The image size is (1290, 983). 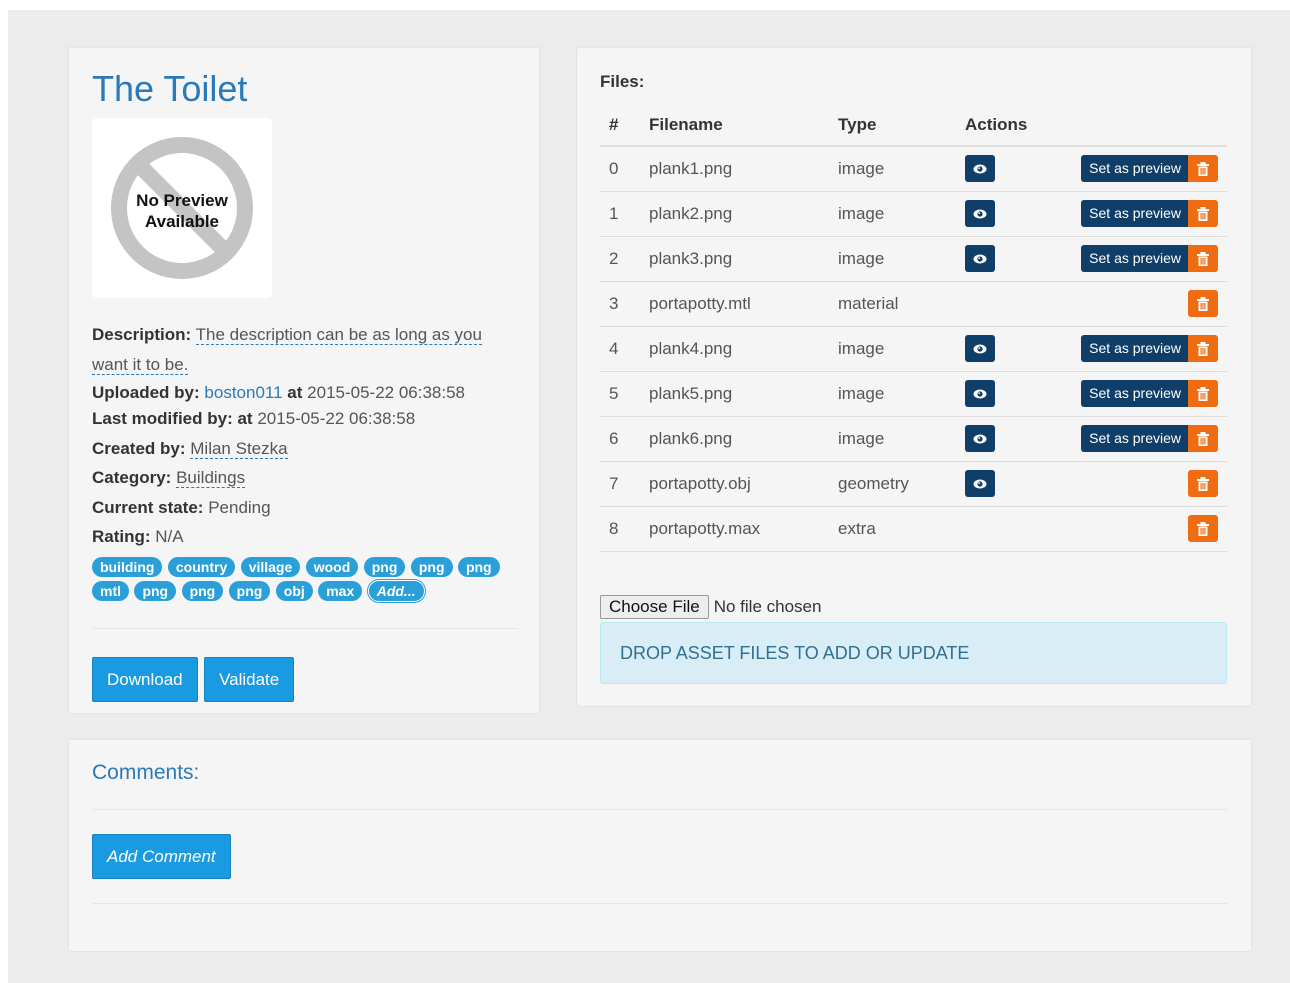 I want to click on file-row: 2 plank3.png image Set as preview, so click(x=913, y=259).